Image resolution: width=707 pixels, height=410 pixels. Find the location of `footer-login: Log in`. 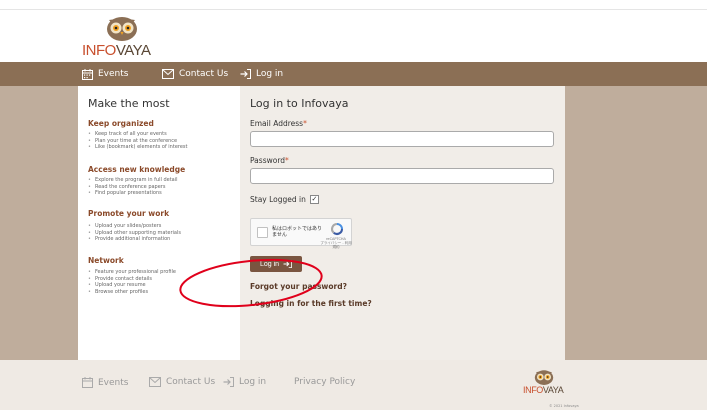

footer-login: Log in is located at coordinates (244, 382).